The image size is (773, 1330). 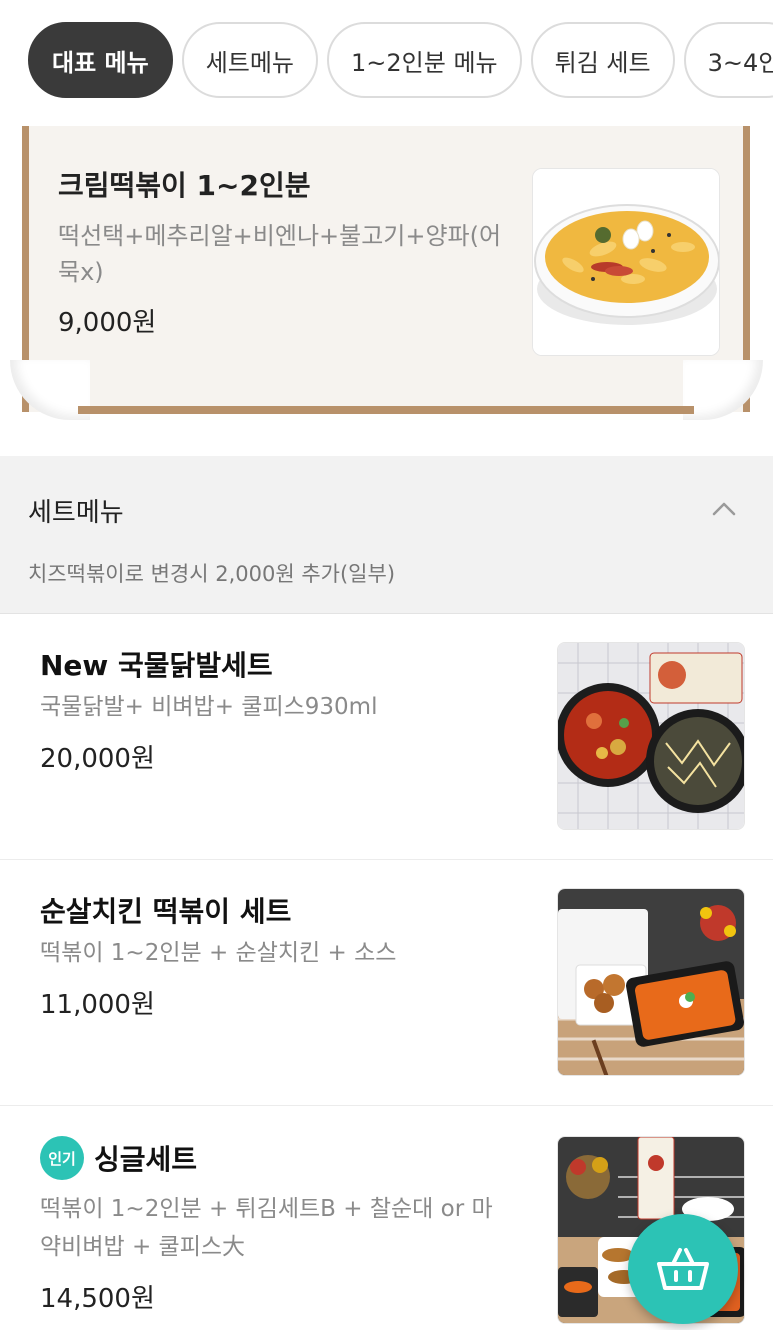 What do you see at coordinates (100, 60) in the screenshot?
I see `tab-signature-menu: 대표 메뉴` at bounding box center [100, 60].